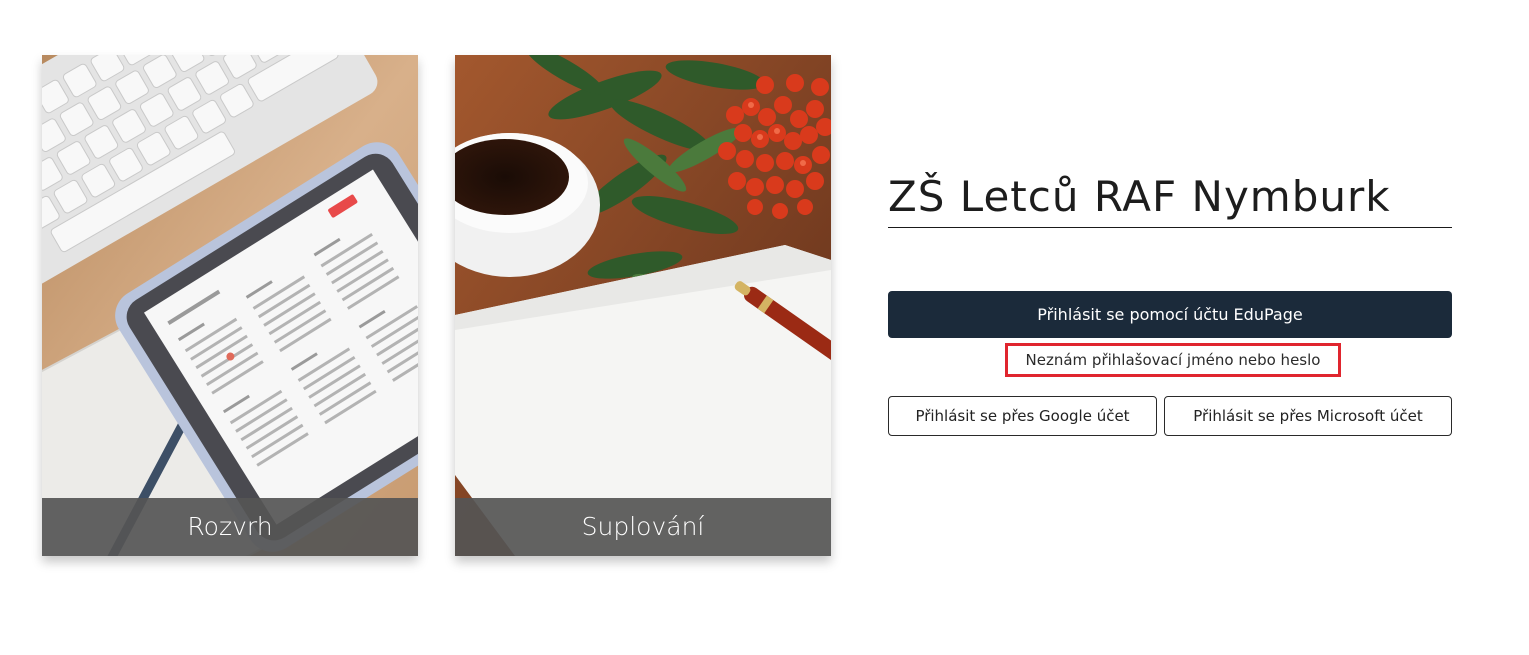 Image resolution: width=1529 pixels, height=655 pixels. Describe the element at coordinates (1170, 314) in the screenshot. I see `edupage-login-button: Přihlásit se pomocí účtu EduPage` at that location.